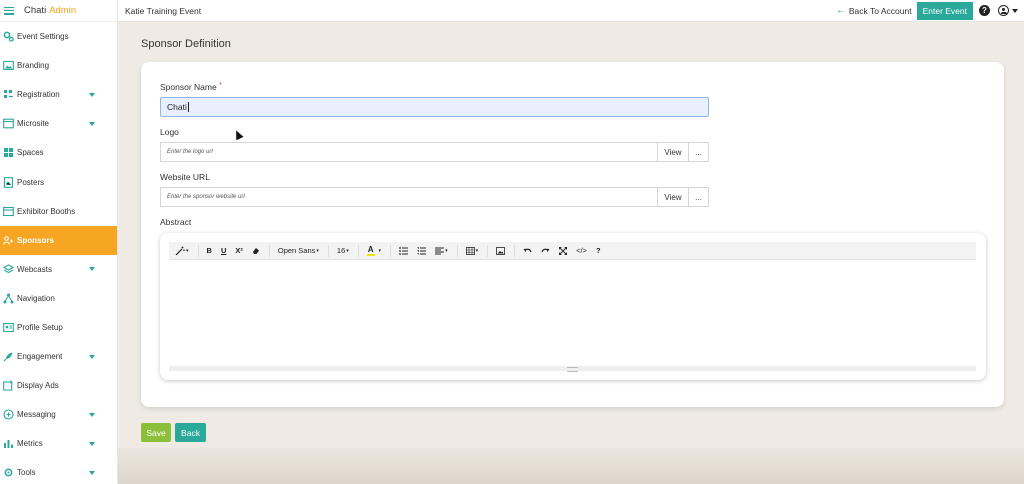  I want to click on image-icon, so click(8, 65).